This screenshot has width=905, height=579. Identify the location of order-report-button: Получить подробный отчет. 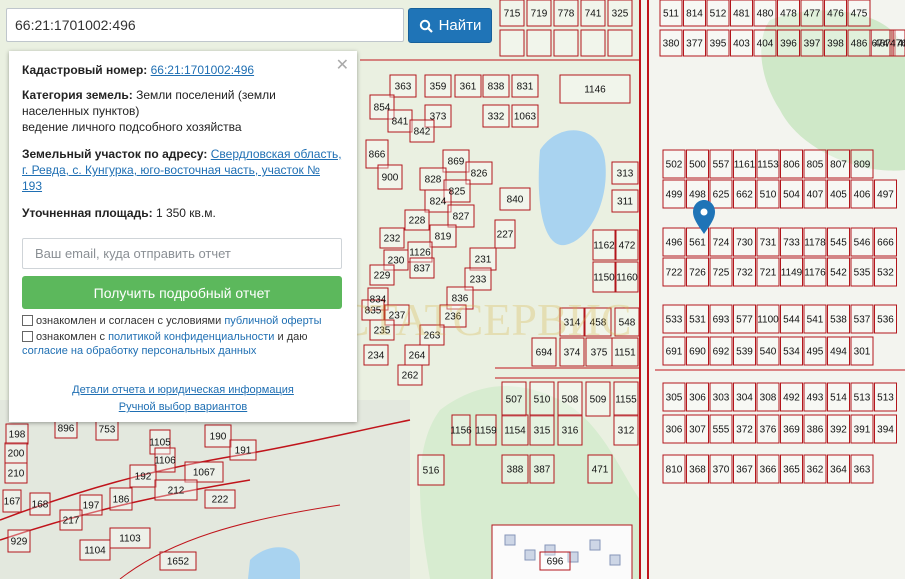
(182, 292).